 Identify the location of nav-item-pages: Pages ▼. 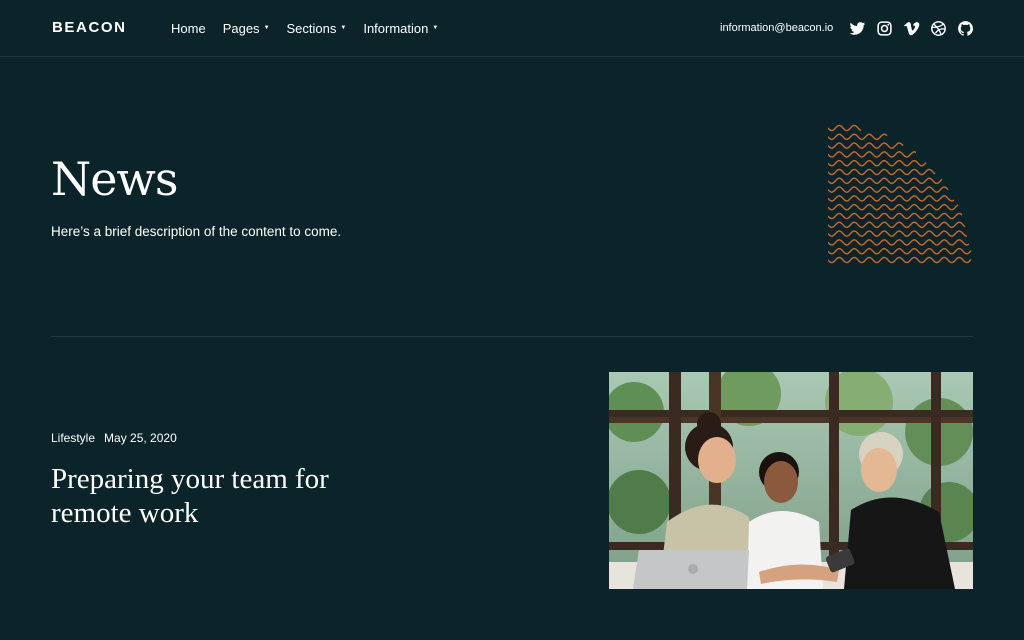
(246, 28).